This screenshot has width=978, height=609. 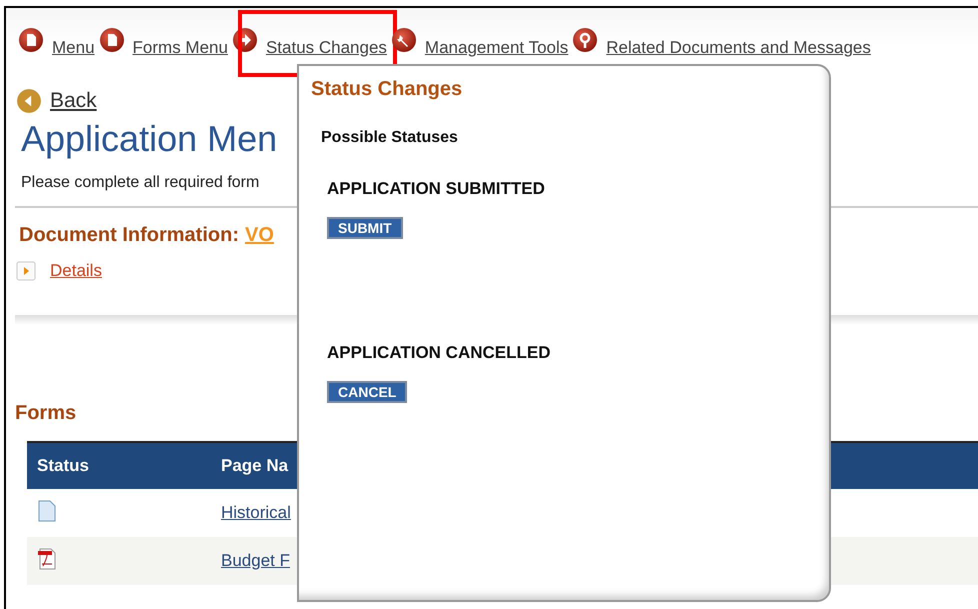 What do you see at coordinates (496, 48) in the screenshot?
I see `nav-link: Management Tools` at bounding box center [496, 48].